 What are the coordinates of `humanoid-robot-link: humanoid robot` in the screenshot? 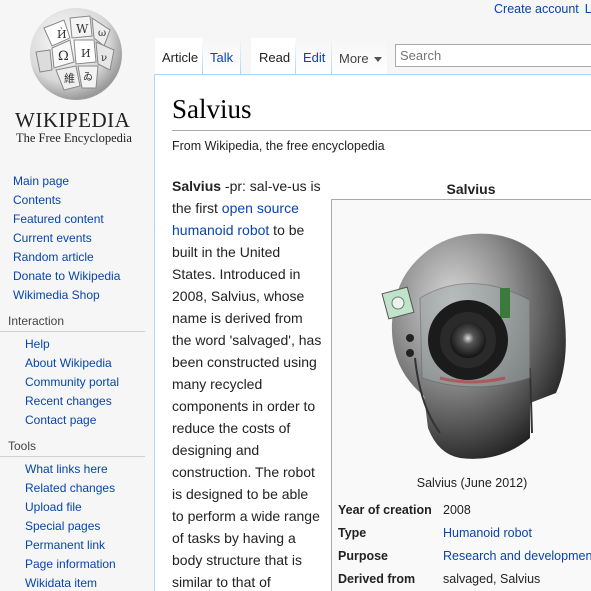 It's located at (220, 230).